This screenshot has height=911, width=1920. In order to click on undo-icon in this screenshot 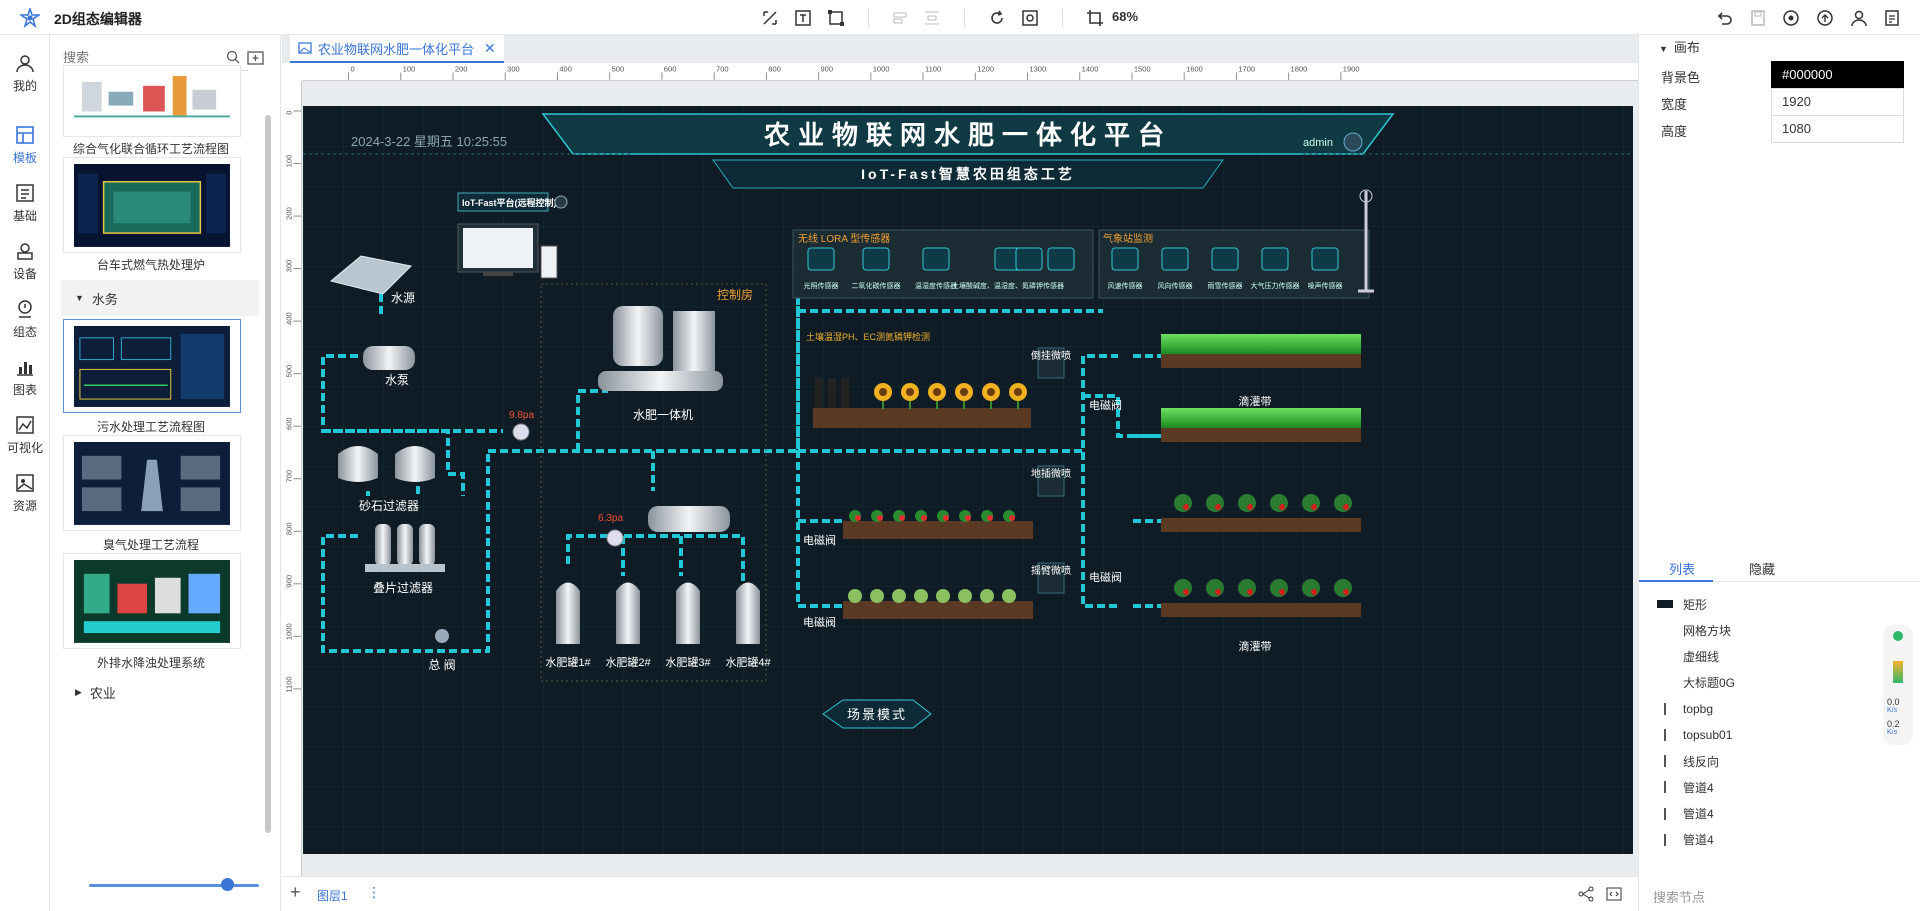, I will do `click(1724, 18)`.